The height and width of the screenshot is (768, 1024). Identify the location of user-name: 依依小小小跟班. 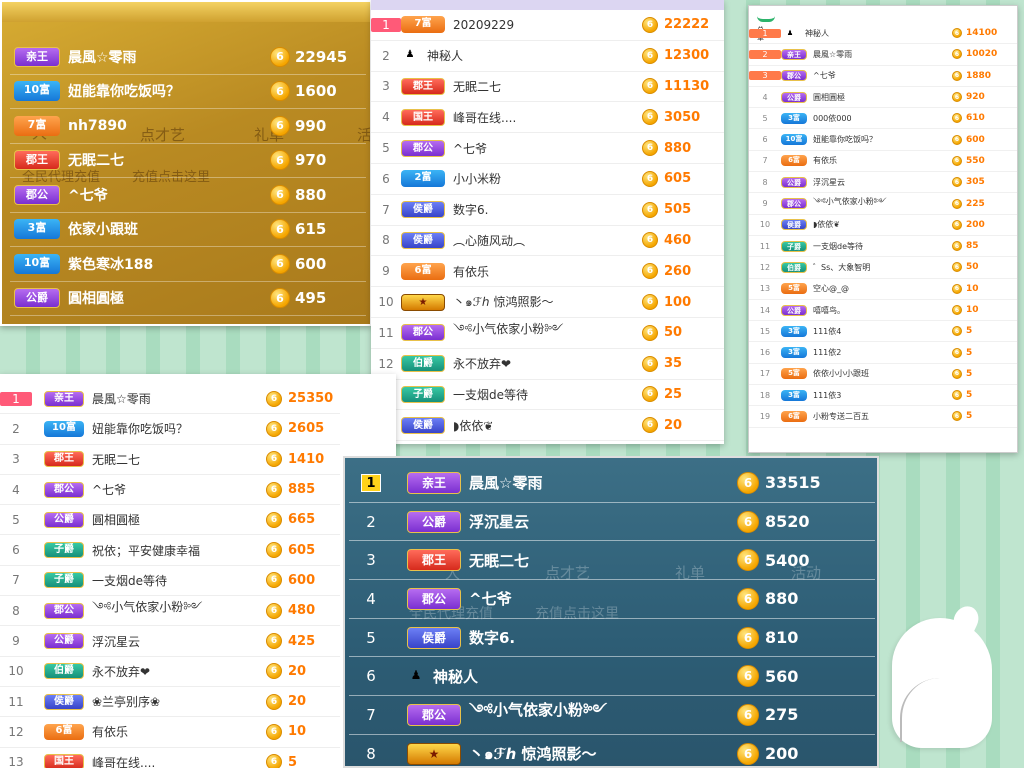
(879, 373).